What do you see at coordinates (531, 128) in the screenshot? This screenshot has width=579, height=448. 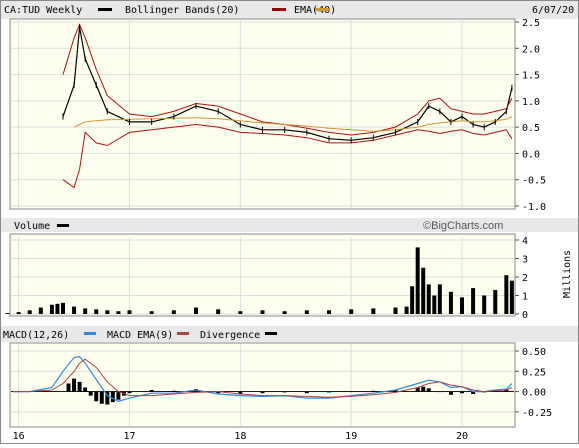 I see `y-tick-label: 0.5` at bounding box center [531, 128].